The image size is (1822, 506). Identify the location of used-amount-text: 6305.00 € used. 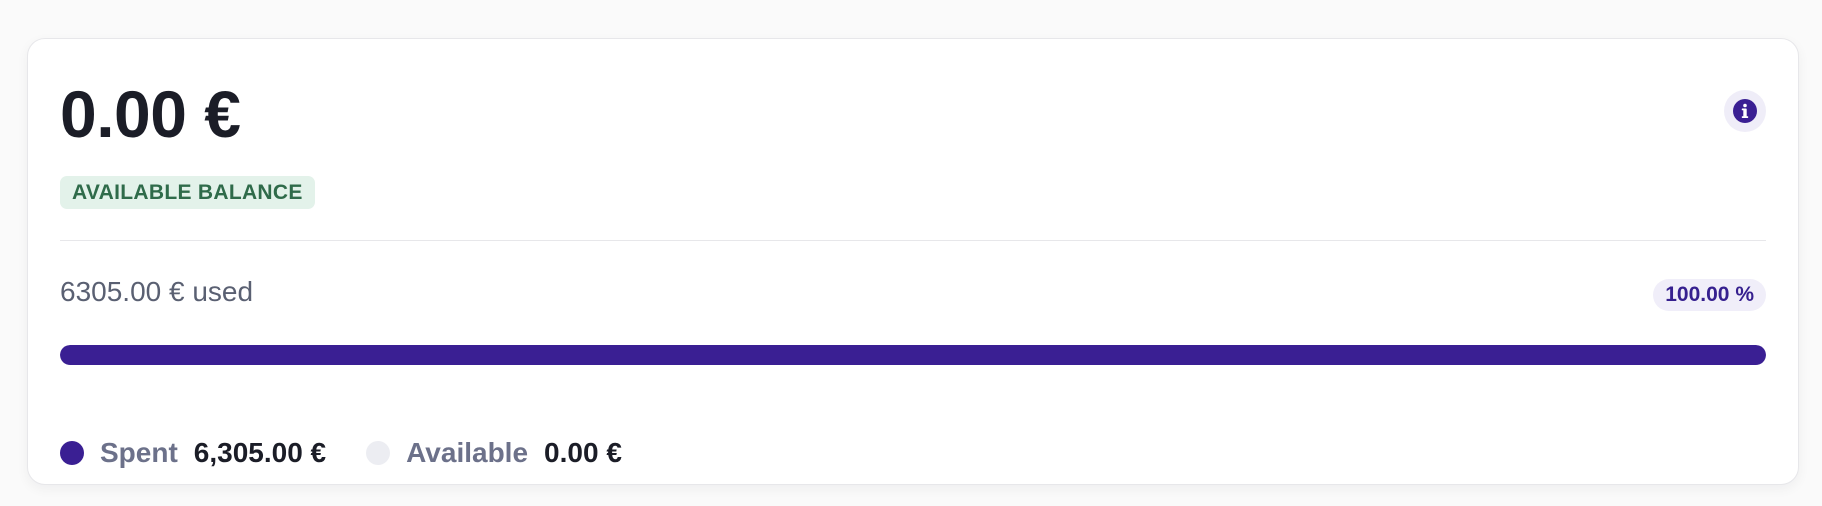
(157, 291).